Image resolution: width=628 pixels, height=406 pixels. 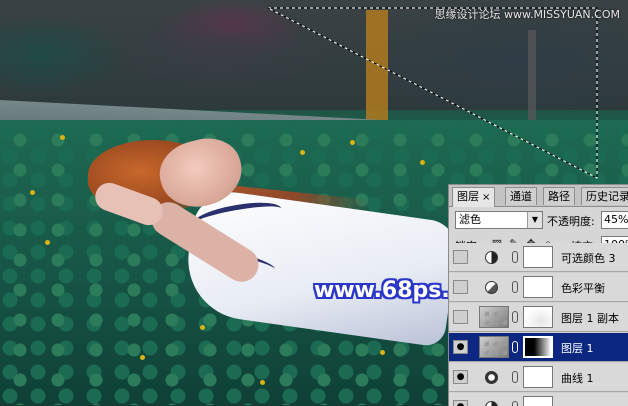 I want to click on tab-label: 图层, so click(x=468, y=196).